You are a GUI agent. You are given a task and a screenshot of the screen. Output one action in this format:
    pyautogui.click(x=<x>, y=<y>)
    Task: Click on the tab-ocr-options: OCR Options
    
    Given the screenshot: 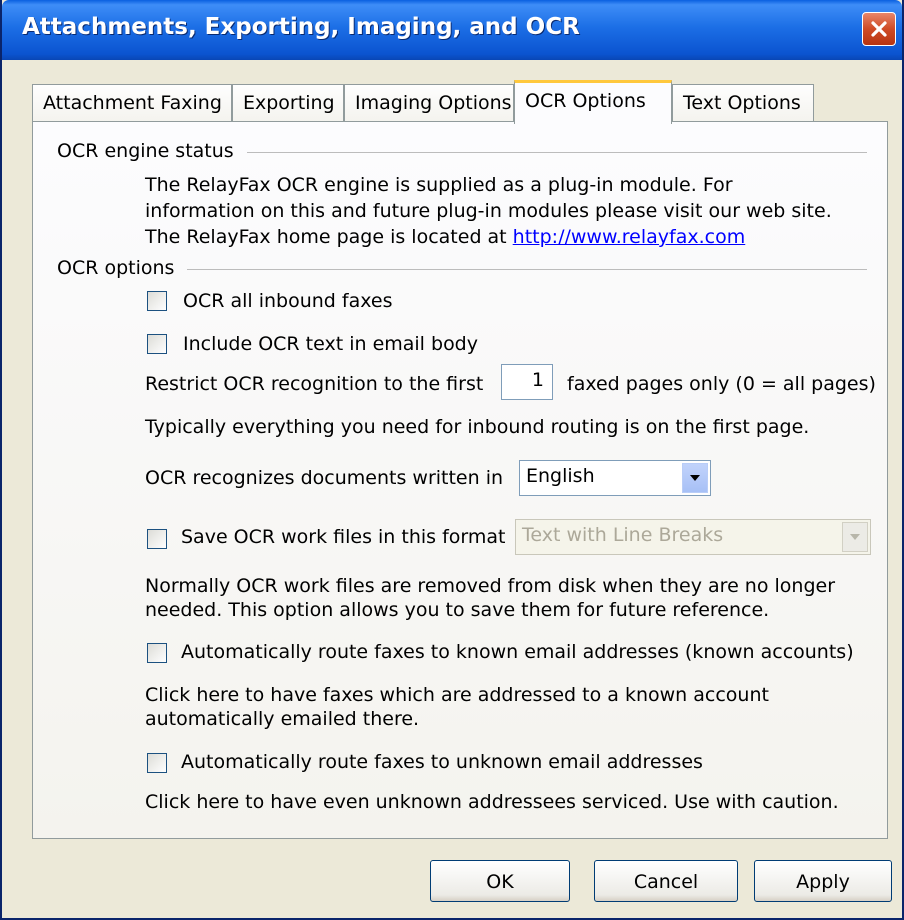 What is the action you would take?
    pyautogui.click(x=593, y=102)
    